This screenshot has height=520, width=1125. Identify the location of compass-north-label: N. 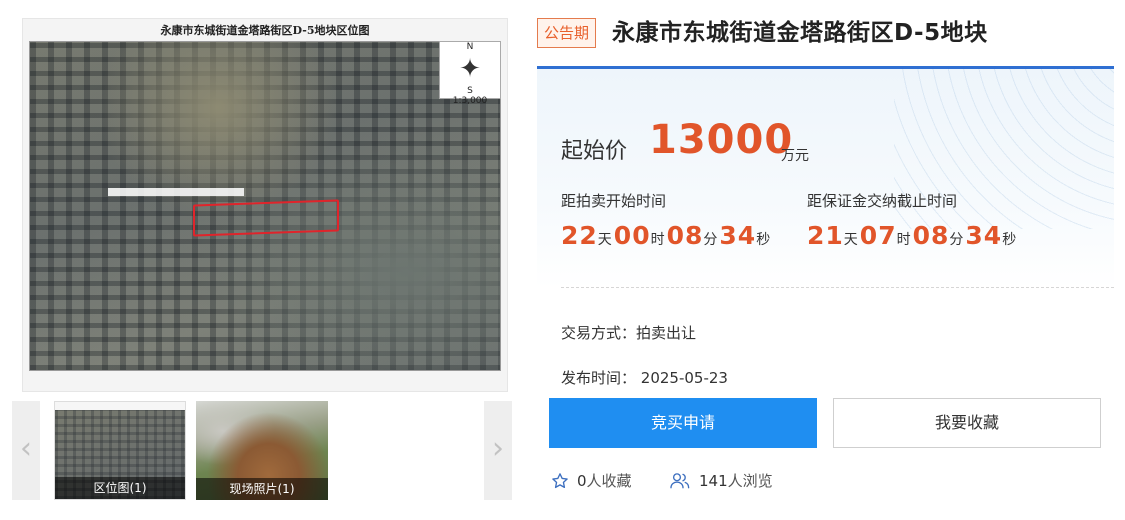
(470, 47).